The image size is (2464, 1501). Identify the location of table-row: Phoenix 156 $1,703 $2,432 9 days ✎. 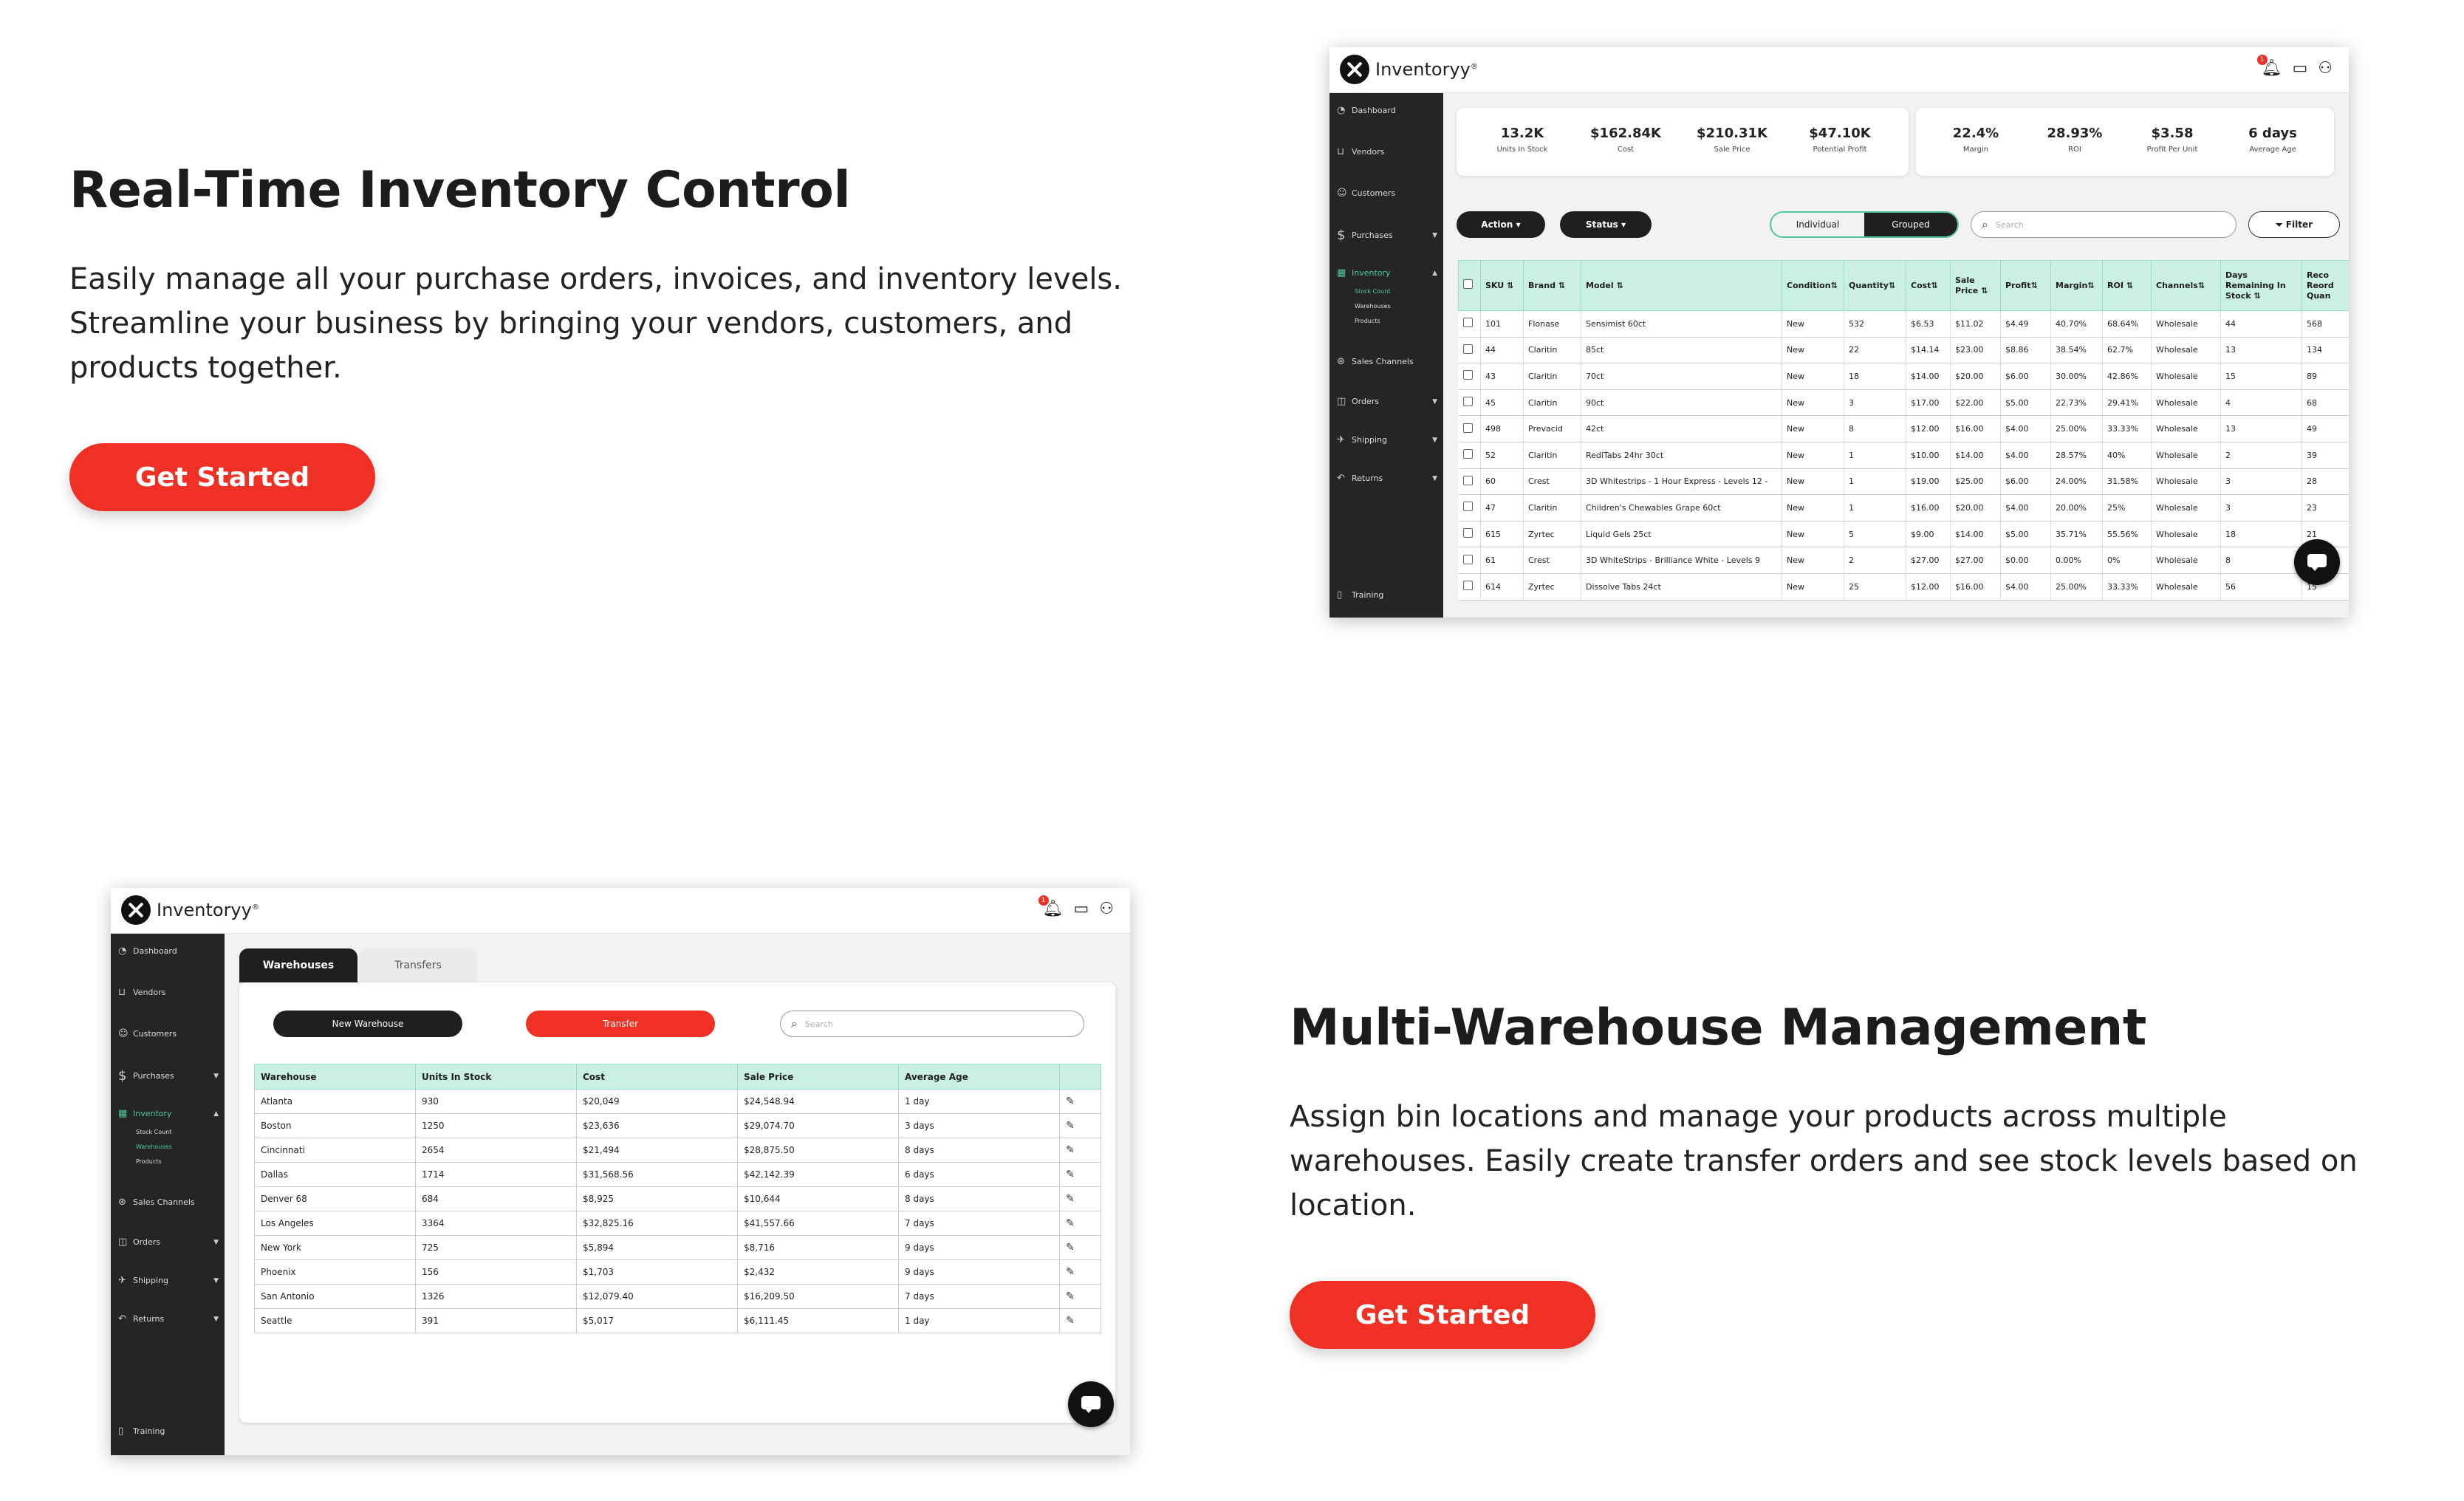
(677, 1272).